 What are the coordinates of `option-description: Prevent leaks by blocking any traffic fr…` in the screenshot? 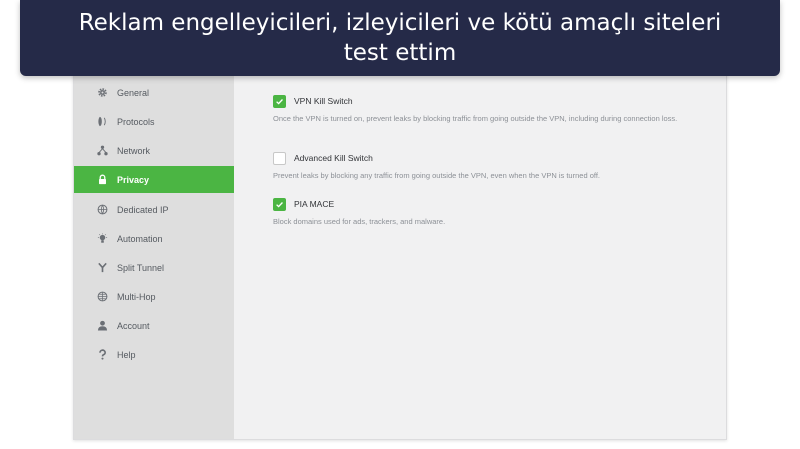 It's located at (436, 175).